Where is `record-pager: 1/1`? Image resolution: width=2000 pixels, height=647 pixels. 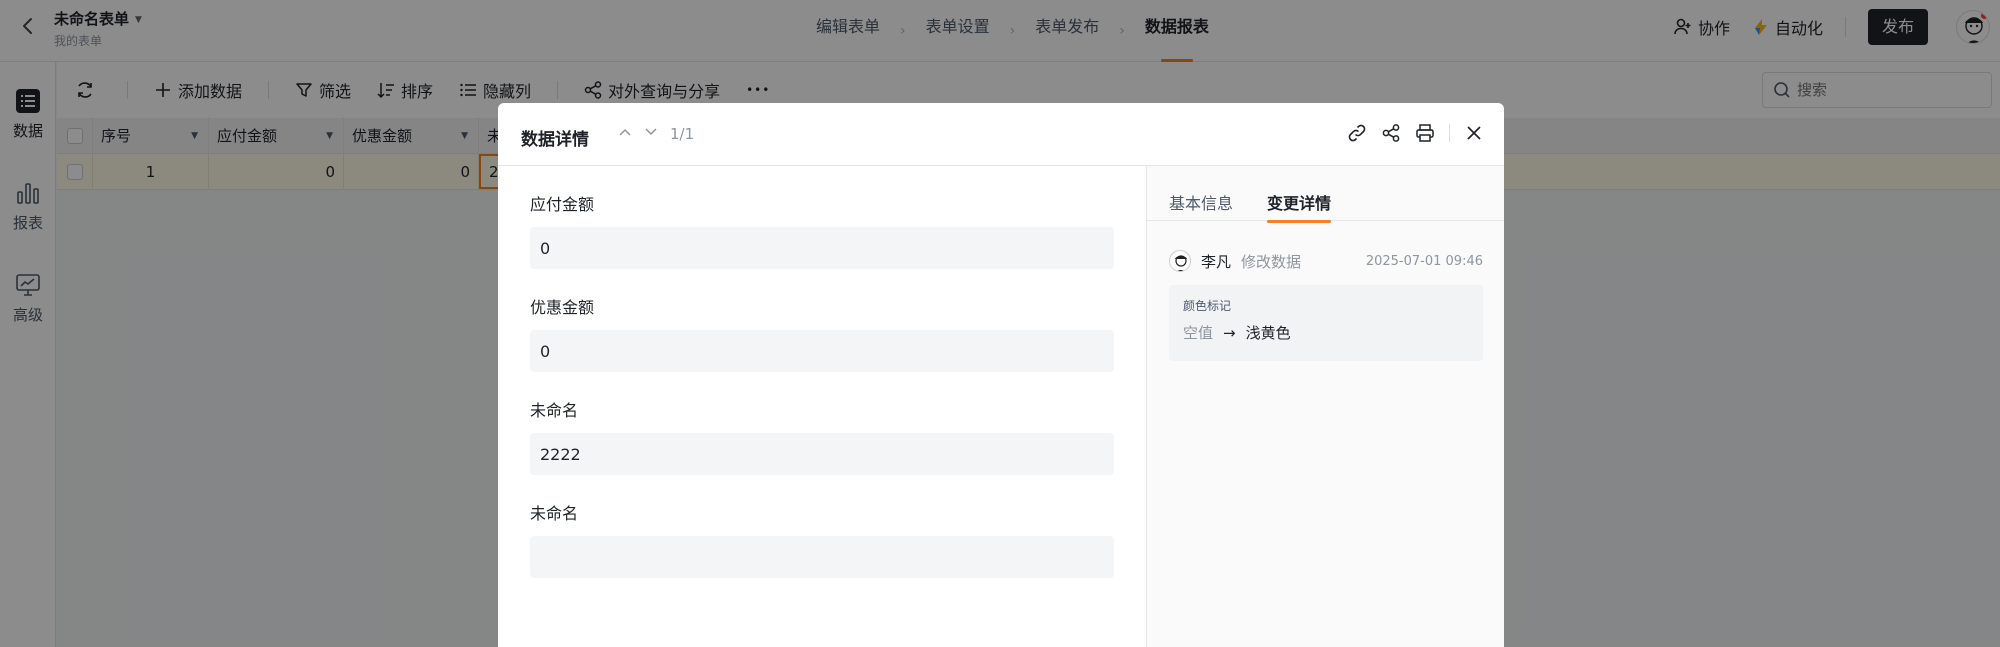 record-pager: 1/1 is located at coordinates (656, 134).